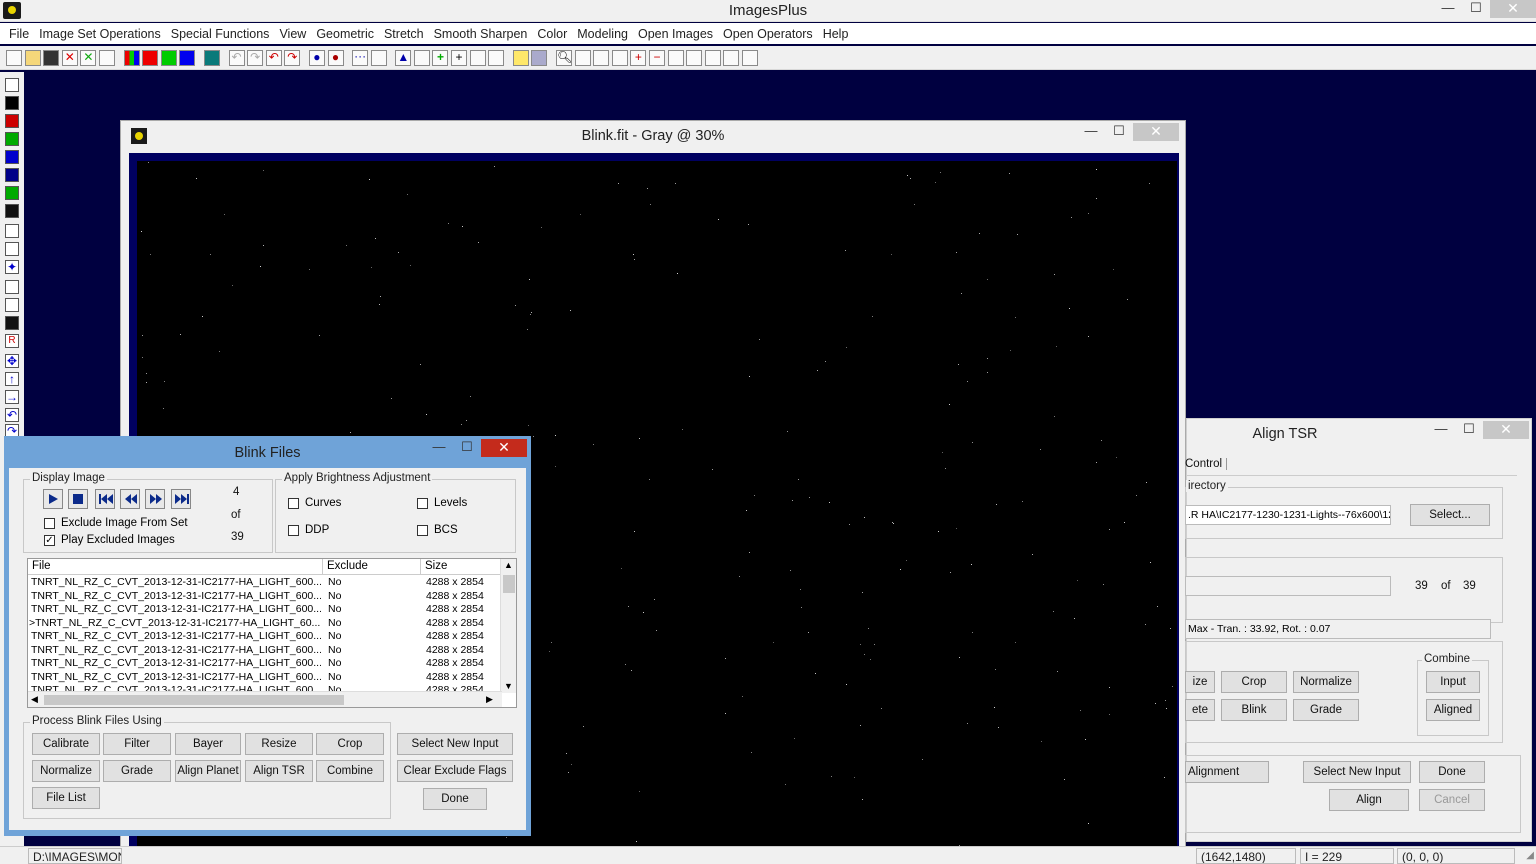 Image resolution: width=1536 pixels, height=864 pixels. I want to click on menu-special-functions: Special Functions, so click(220, 34).